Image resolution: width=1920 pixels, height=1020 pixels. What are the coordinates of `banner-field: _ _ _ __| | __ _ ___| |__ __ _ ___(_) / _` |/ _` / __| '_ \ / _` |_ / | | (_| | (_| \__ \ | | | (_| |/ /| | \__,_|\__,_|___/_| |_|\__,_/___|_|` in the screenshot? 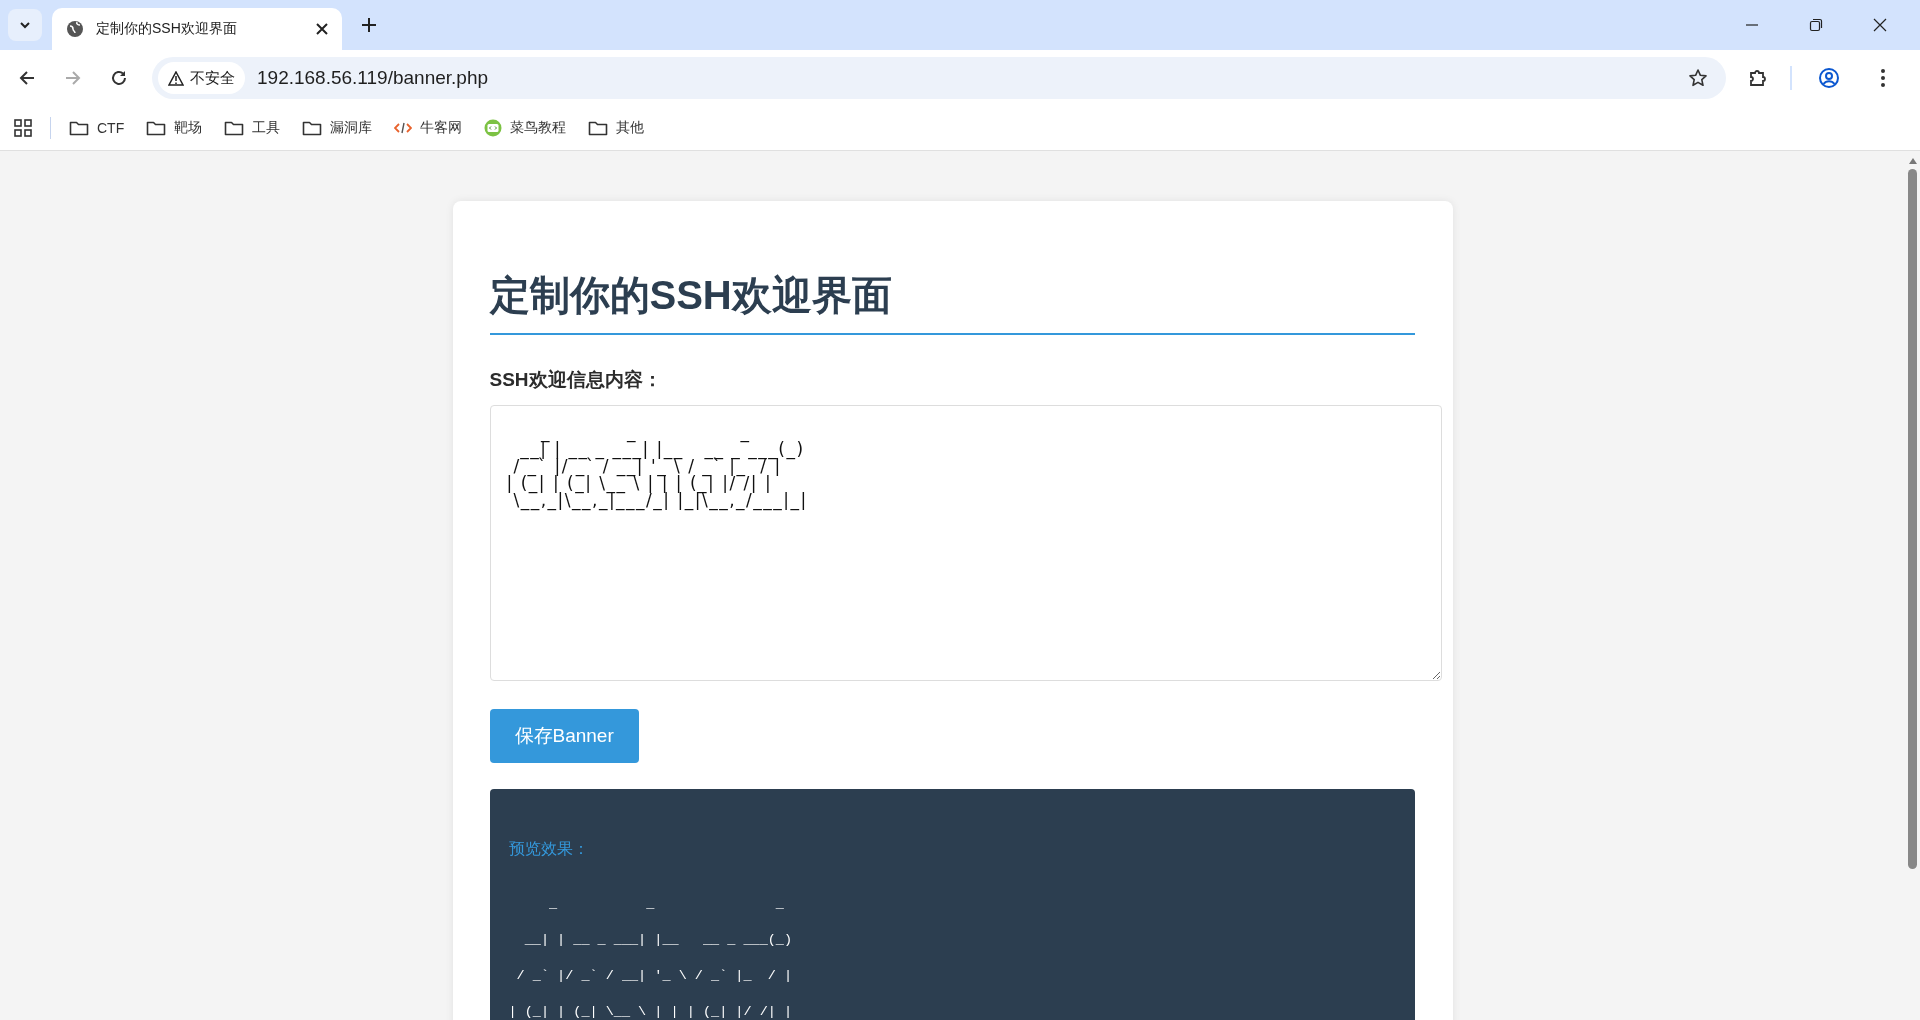 It's located at (965, 543).